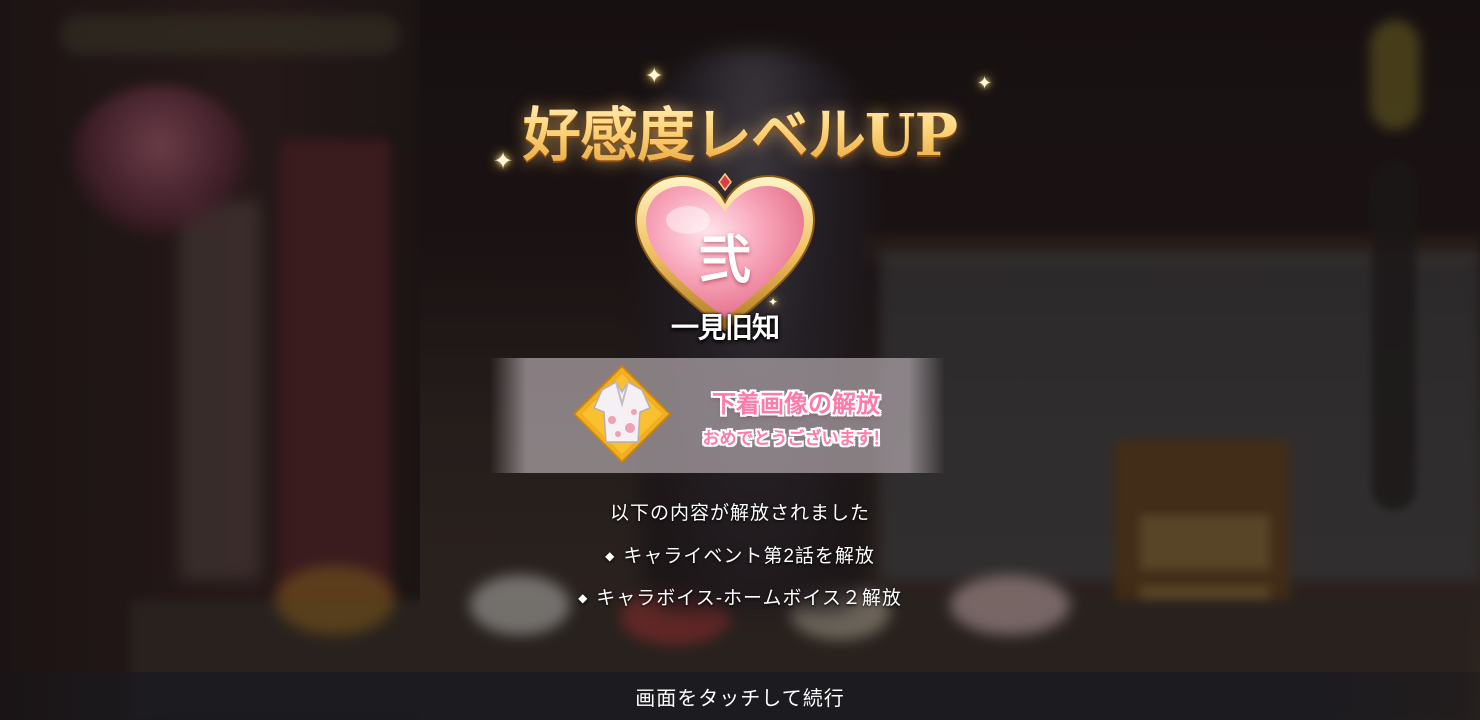  Describe the element at coordinates (749, 556) in the screenshot. I see `unlocked-item-label: キャライベント第2話を解放` at that location.